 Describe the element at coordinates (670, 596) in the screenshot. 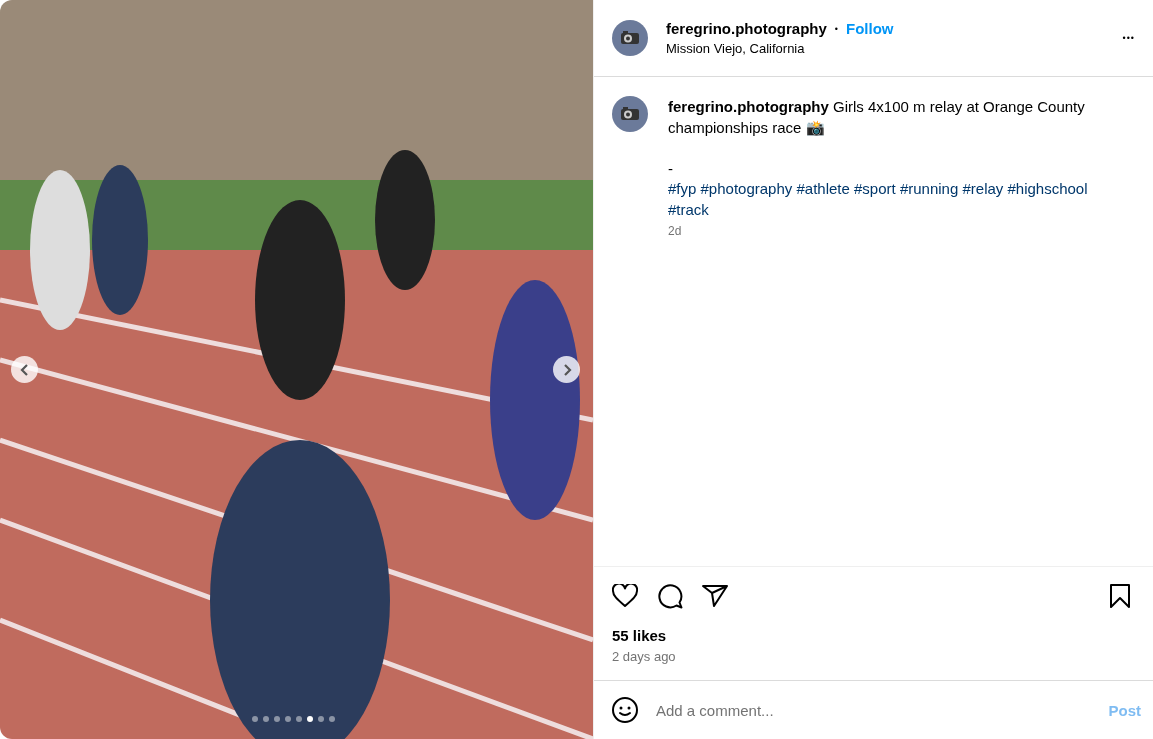

I see `comment-icon` at that location.